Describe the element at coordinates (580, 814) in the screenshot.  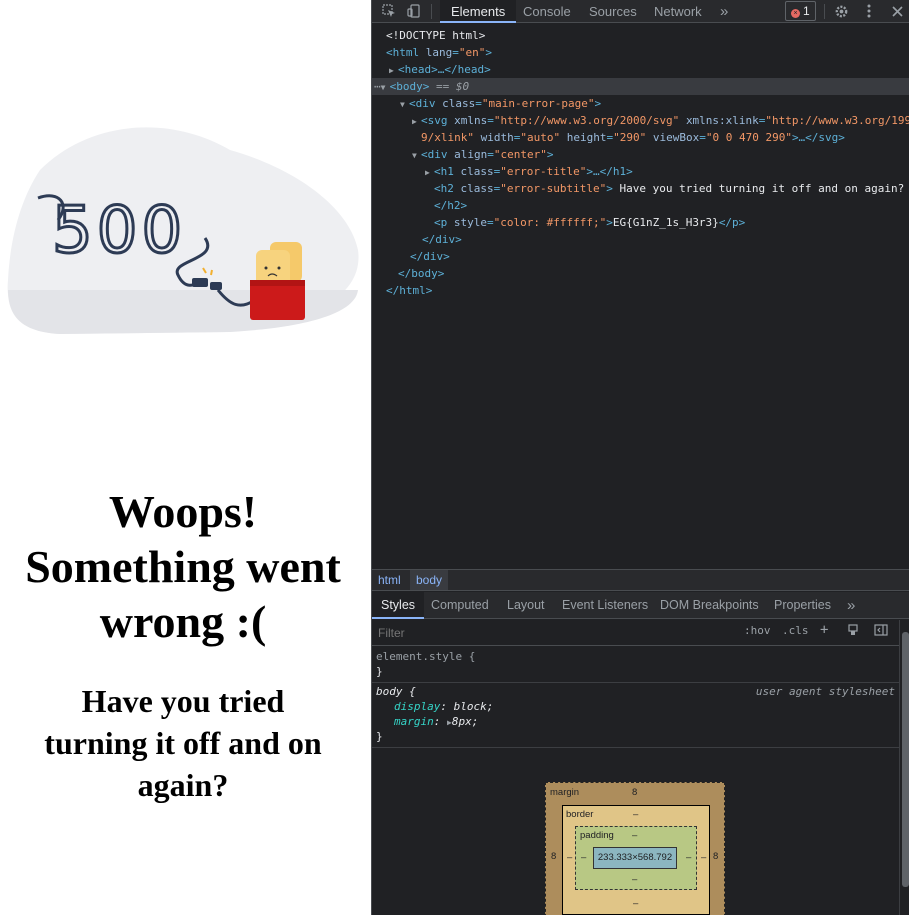
I see `box-model-border-label: border` at that location.